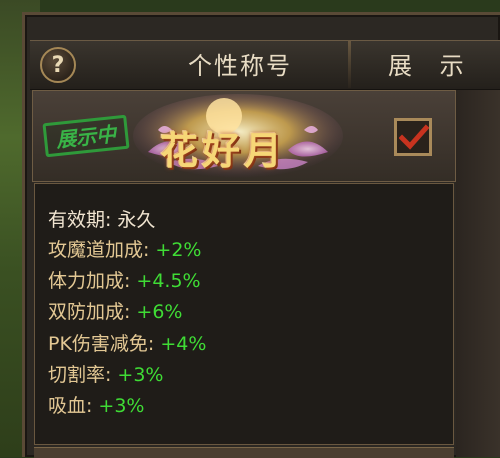 Image resolution: width=500 pixels, height=458 pixels. I want to click on attribute-row: PK伤害减免: +4%, so click(127, 344).